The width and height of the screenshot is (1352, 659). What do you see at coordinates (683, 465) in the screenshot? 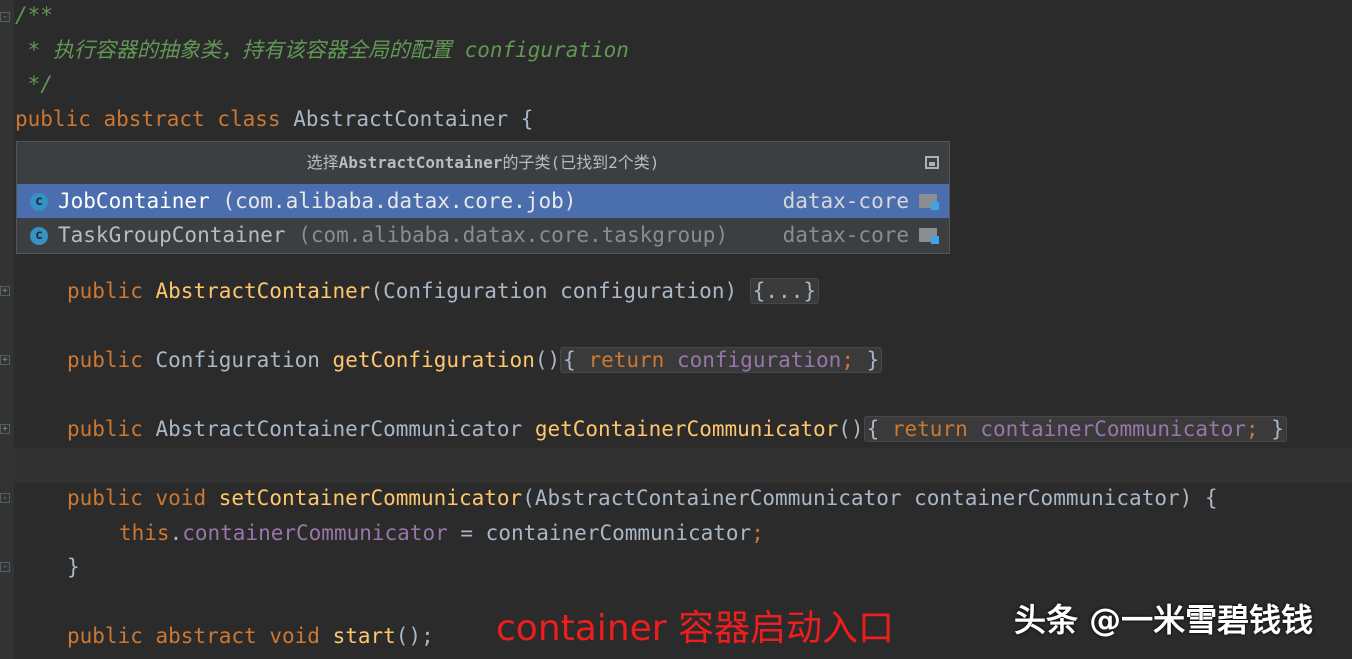
I see `current-line-highlight` at bounding box center [683, 465].